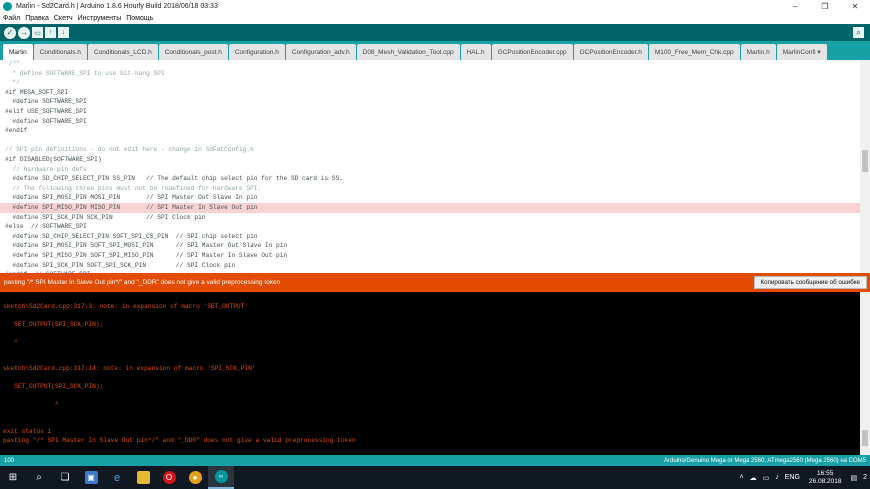  Describe the element at coordinates (792, 477) in the screenshot. I see `input-language: ENG` at that location.